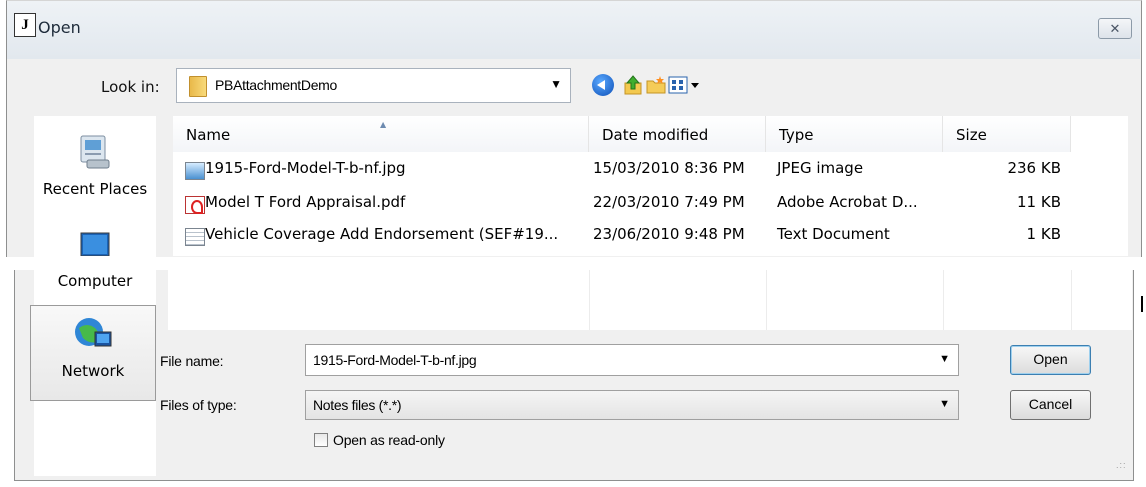 The width and height of the screenshot is (1146, 487). I want to click on open-button: Open, so click(1050, 360).